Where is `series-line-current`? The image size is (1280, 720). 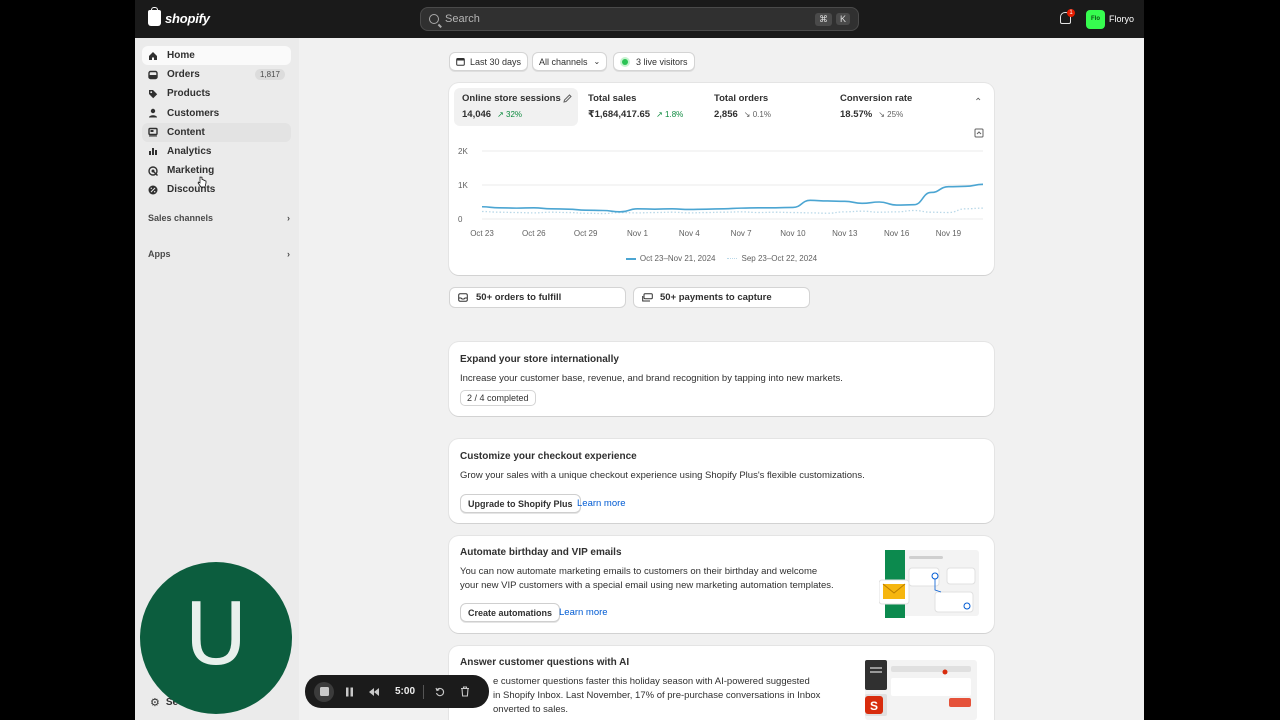
series-line-current is located at coordinates (732, 198).